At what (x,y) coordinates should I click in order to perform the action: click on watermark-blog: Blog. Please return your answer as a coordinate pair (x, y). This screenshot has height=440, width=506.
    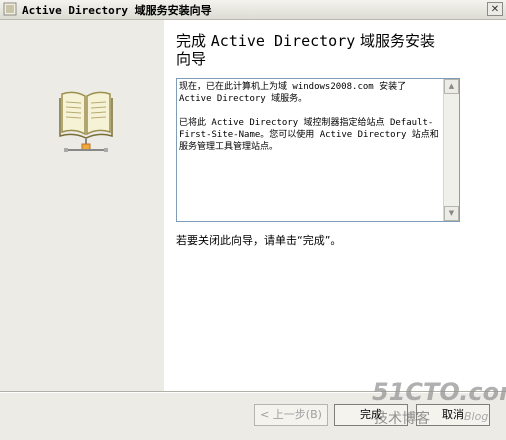
    Looking at the image, I should click on (476, 416).